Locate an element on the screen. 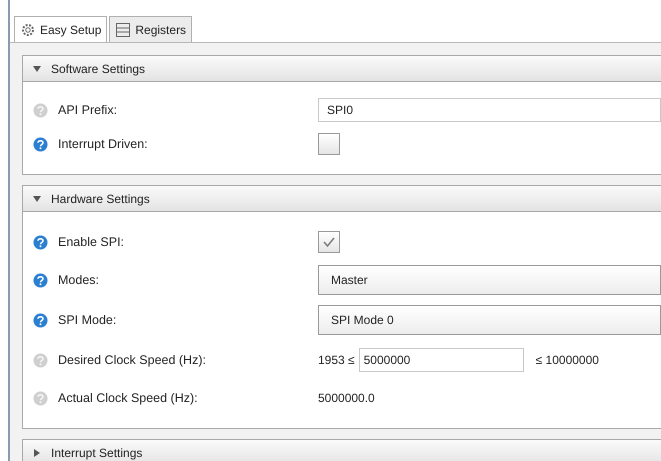 The image size is (661, 461). section-title: Hardware Settings is located at coordinates (100, 199).